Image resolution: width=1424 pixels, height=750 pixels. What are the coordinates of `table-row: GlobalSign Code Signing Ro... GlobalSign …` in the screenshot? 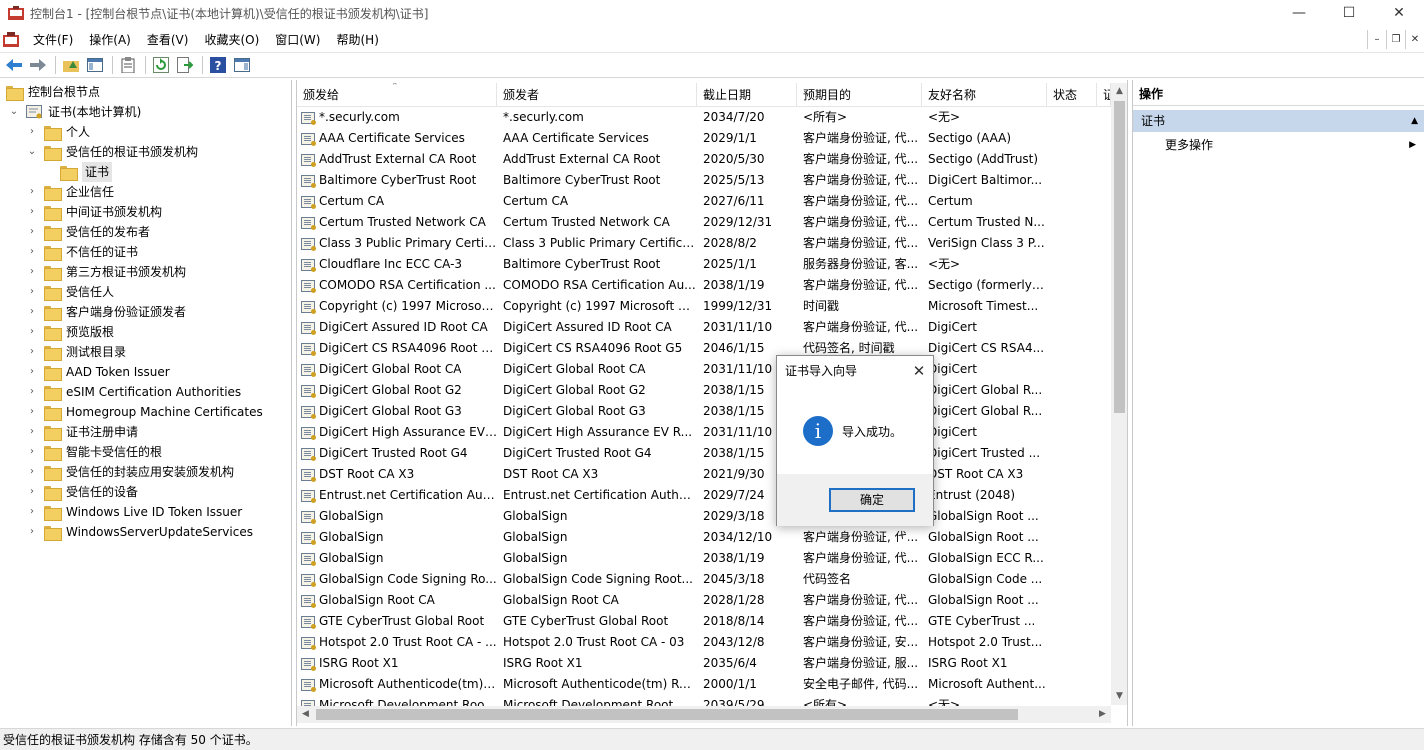 It's located at (704, 579).